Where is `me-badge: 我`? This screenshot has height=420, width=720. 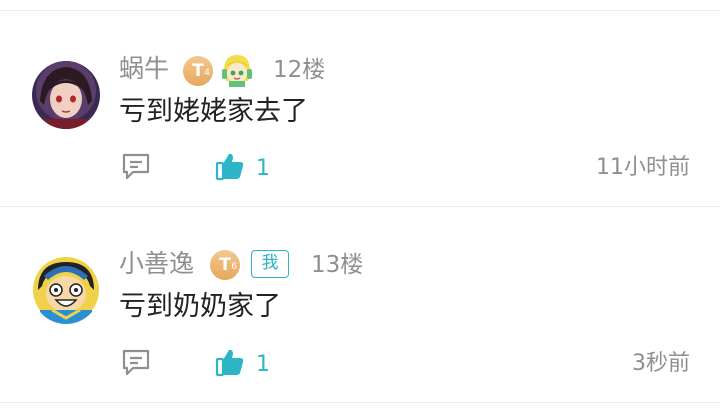 me-badge: 我 is located at coordinates (270, 264).